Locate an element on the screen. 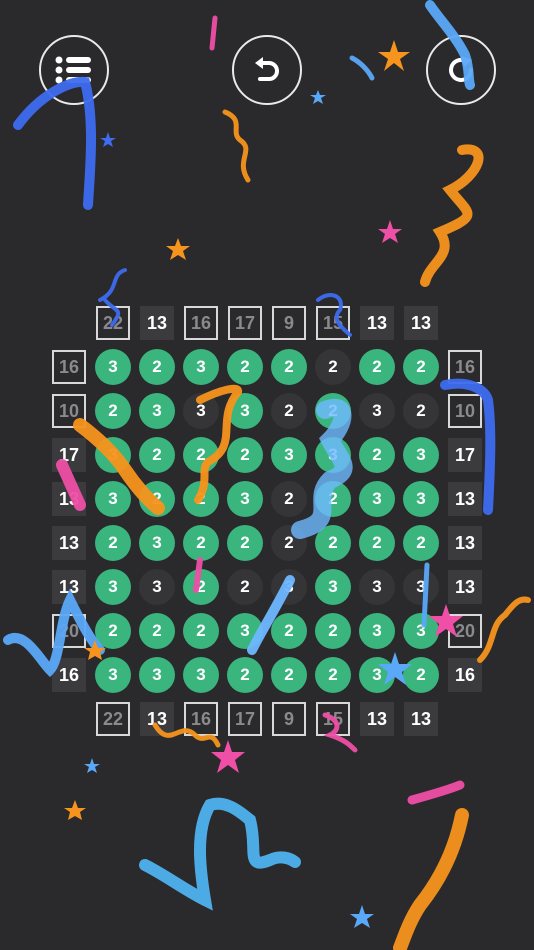 This screenshot has height=950, width=534. column-clue-bottom: 15 is located at coordinates (333, 719).